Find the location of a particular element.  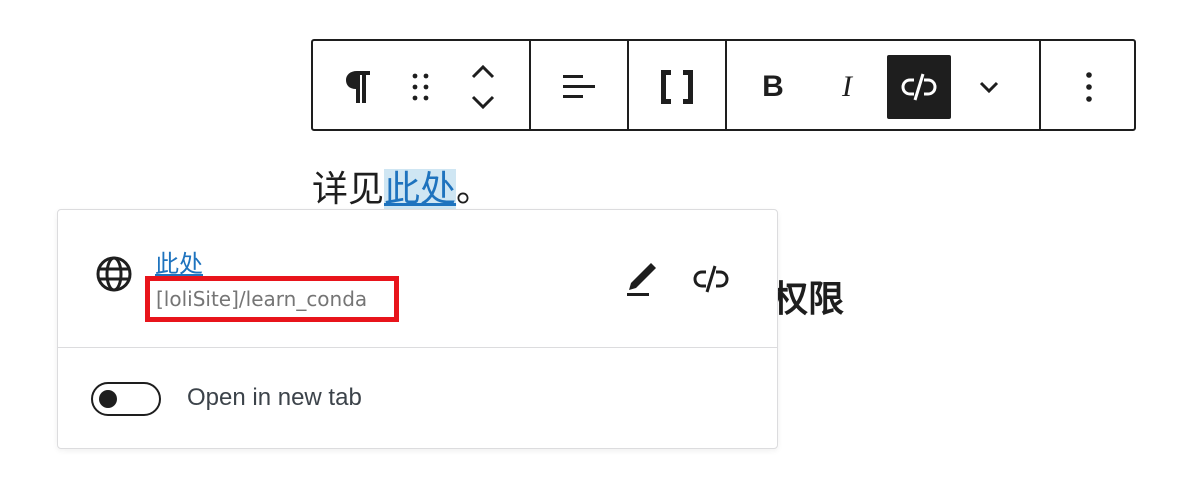

block-toolbar: B I is located at coordinates (723, 85).